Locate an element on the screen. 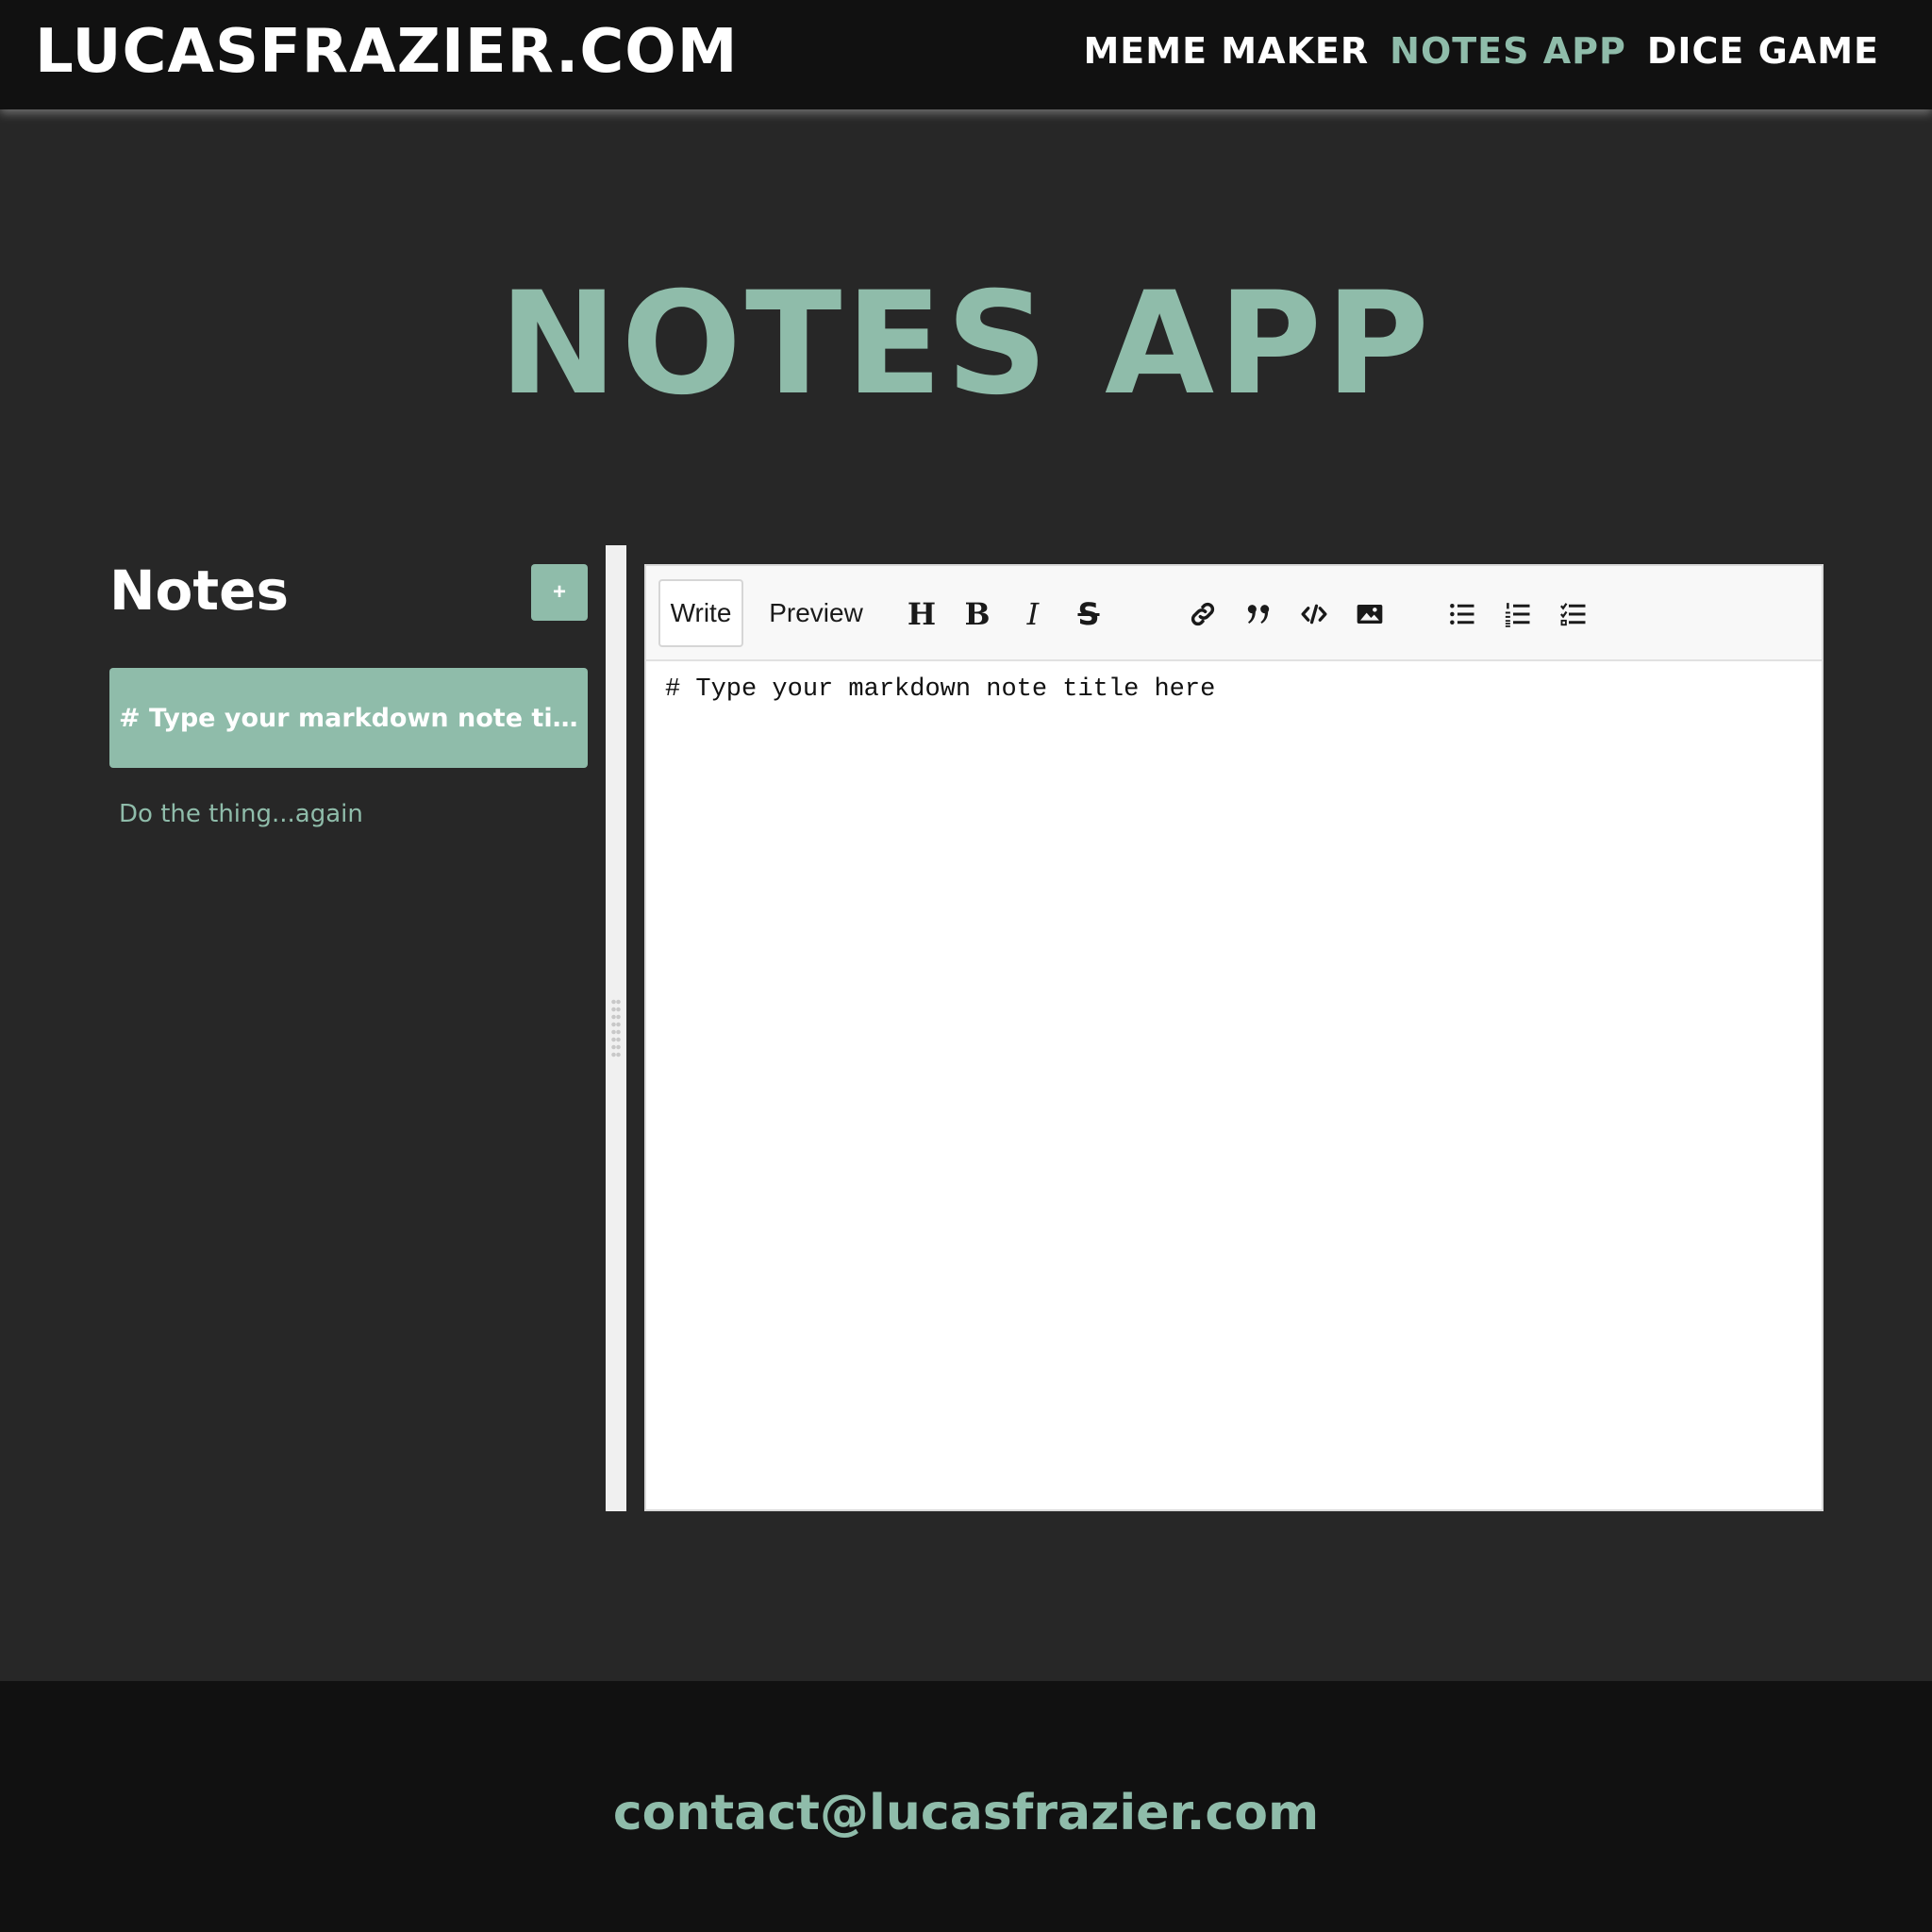 This screenshot has height=1932, width=1932. bold-button: B is located at coordinates (978, 615).